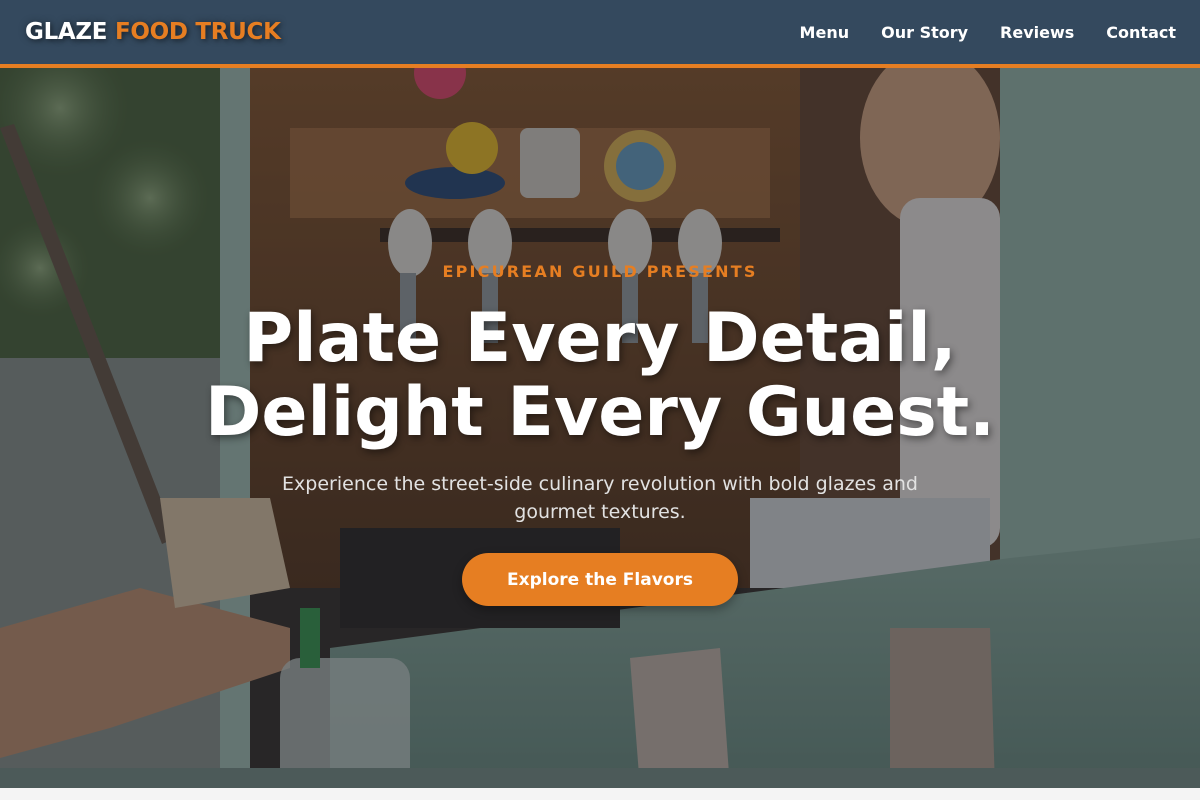 This screenshot has height=800, width=1200. Describe the element at coordinates (66, 32) in the screenshot. I see `brand-word-primary: GLAZE` at that location.